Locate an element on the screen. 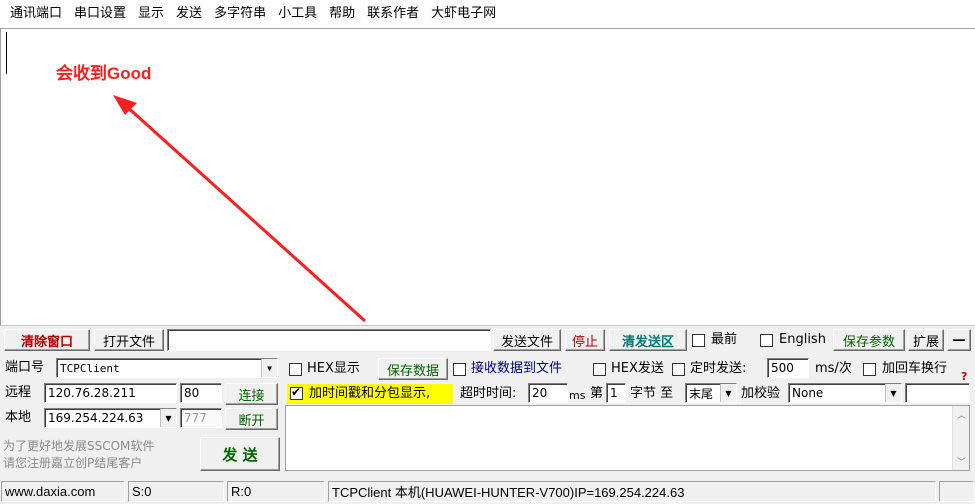  checksum-value: None is located at coordinates (808, 393).